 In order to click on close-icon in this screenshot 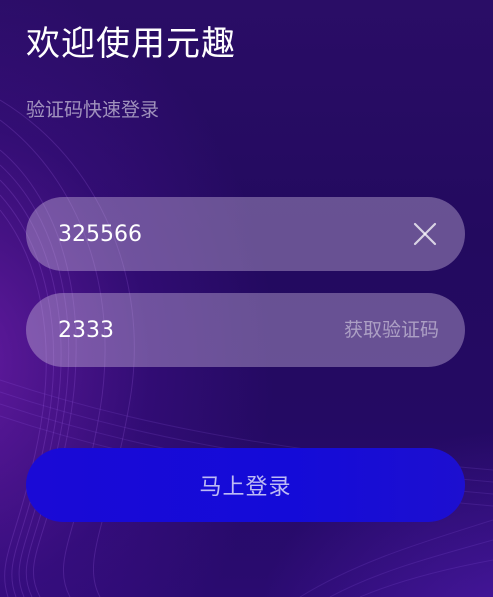, I will do `click(425, 234)`.